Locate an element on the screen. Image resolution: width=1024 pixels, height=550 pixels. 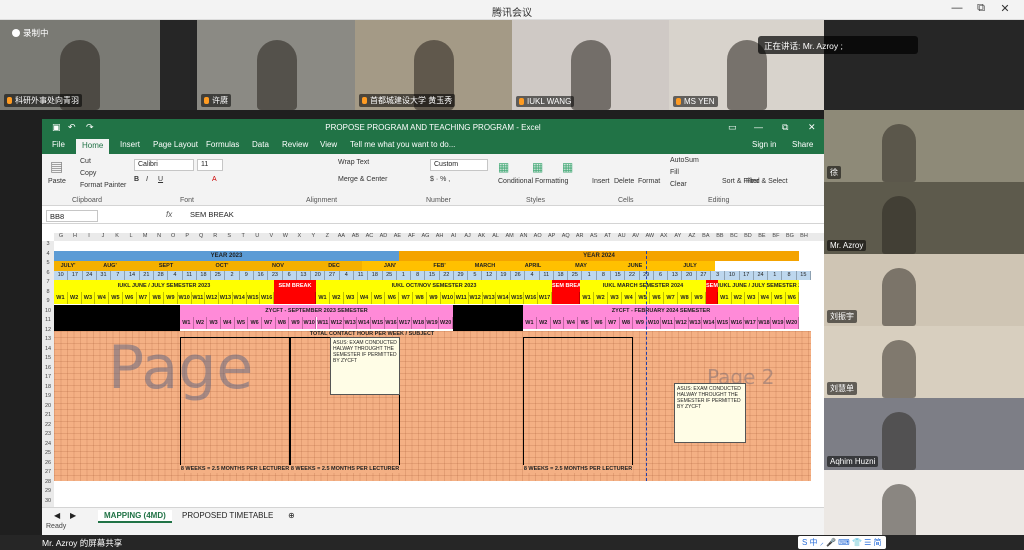
week-date-cell: 19 is located at coordinates (504, 275).